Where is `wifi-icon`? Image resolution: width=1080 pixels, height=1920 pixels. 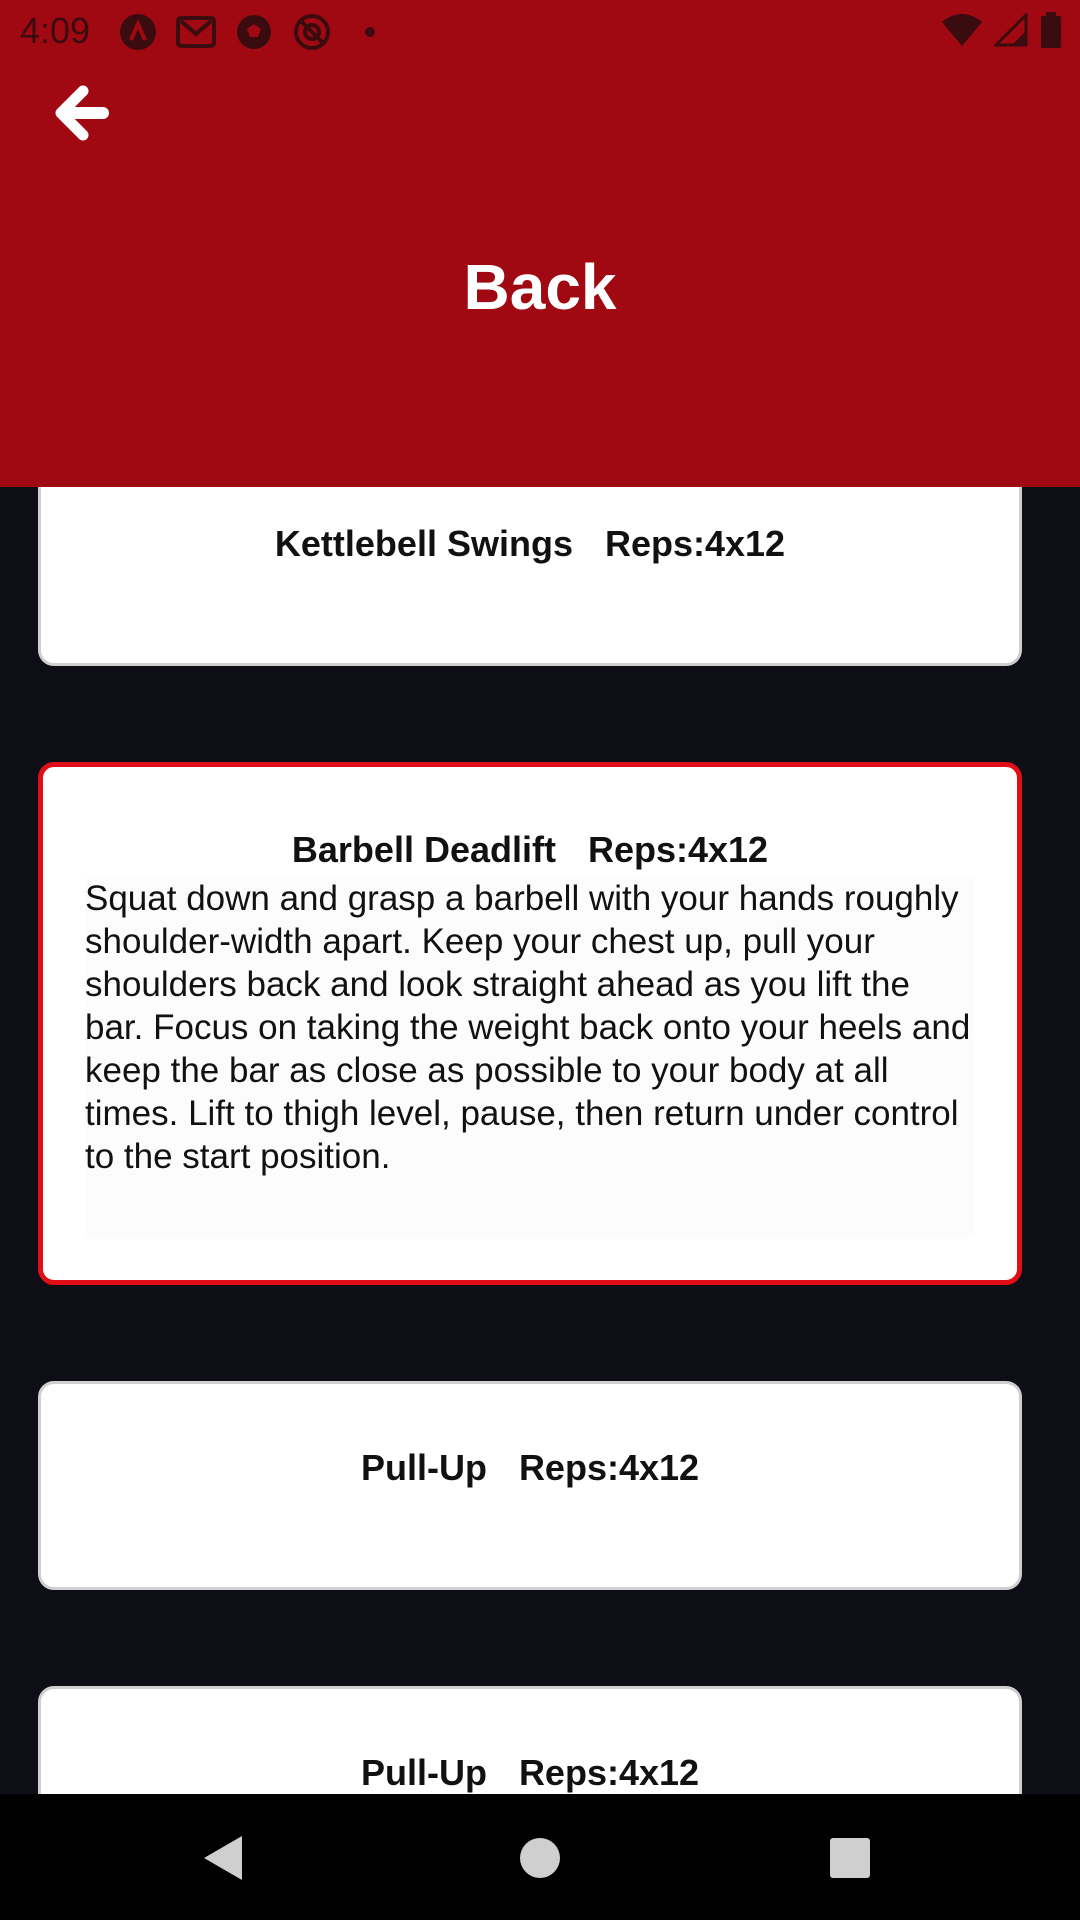 wifi-icon is located at coordinates (962, 32).